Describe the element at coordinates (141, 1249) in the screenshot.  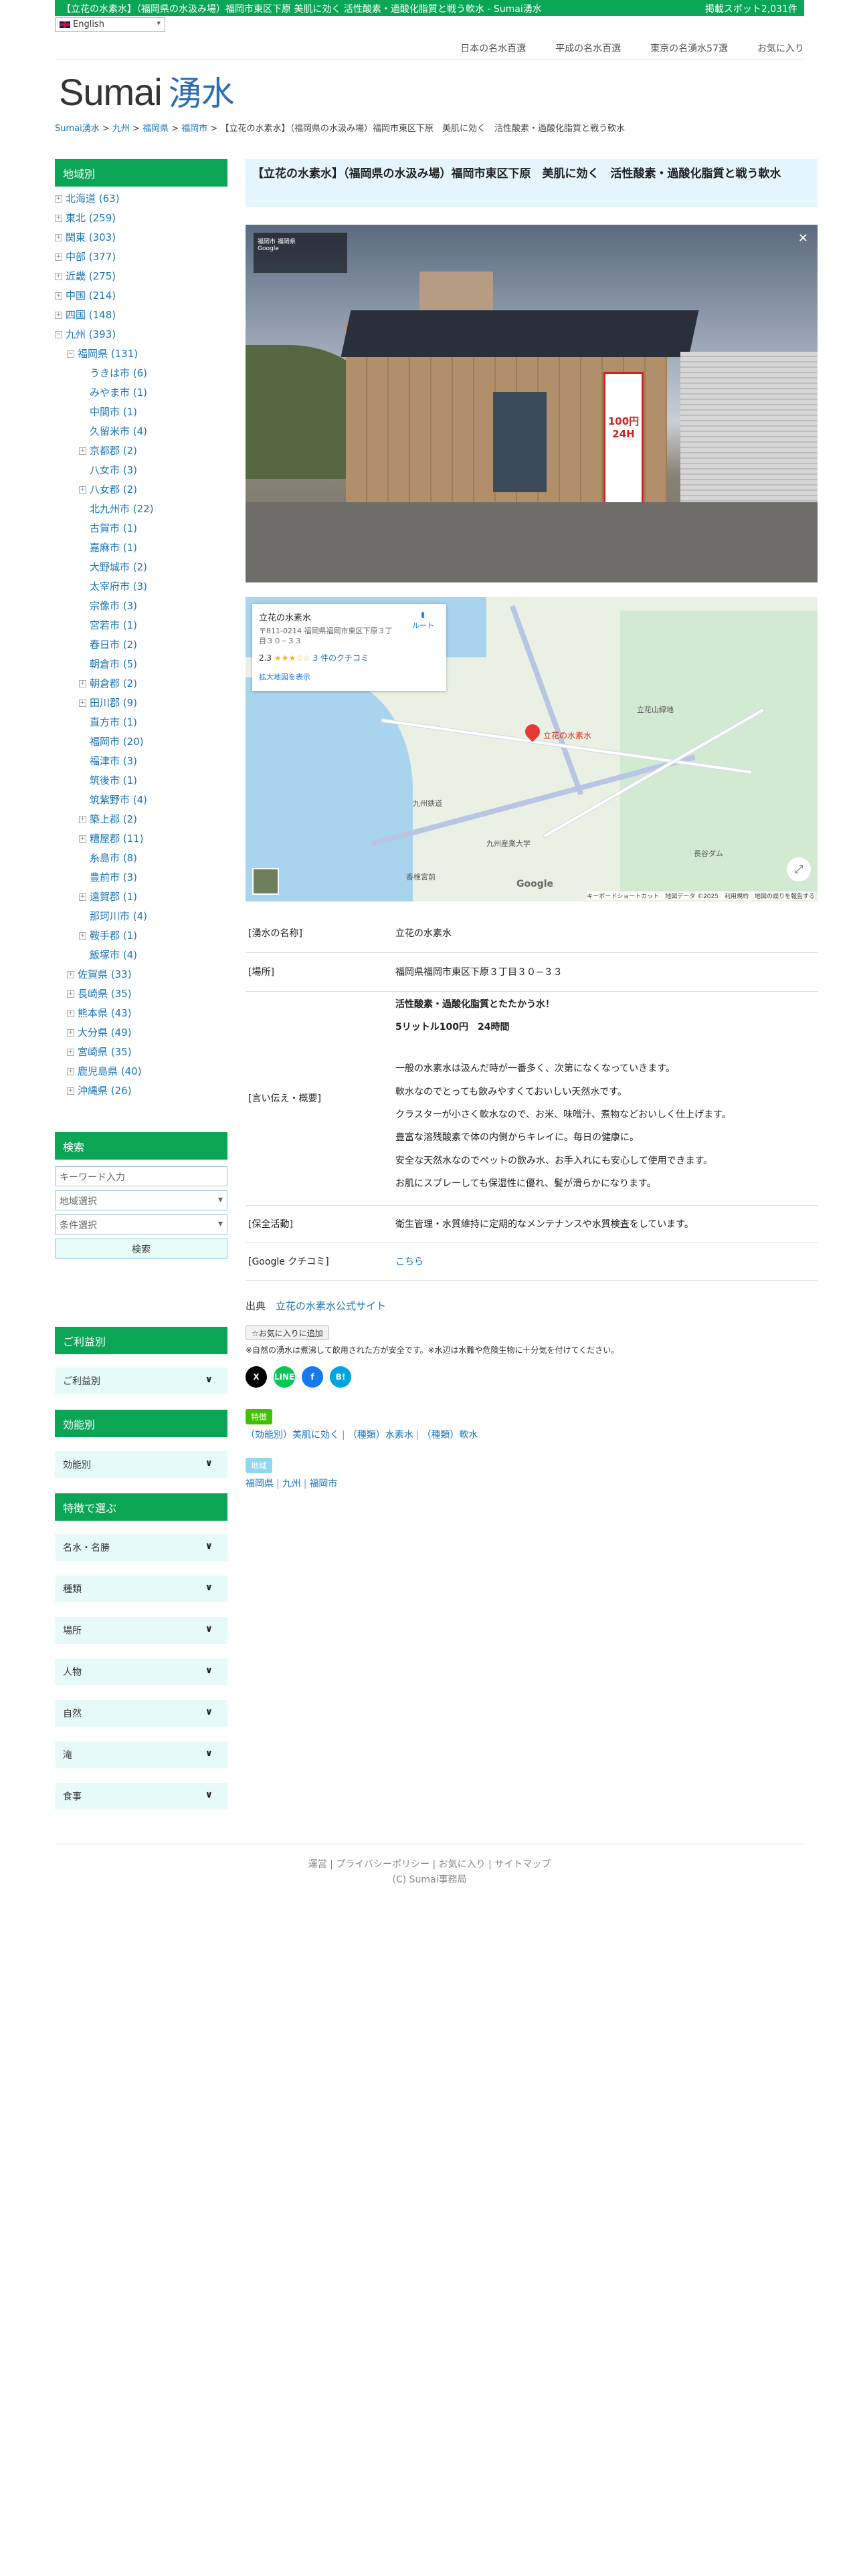
I see `search-button: 検索` at that location.